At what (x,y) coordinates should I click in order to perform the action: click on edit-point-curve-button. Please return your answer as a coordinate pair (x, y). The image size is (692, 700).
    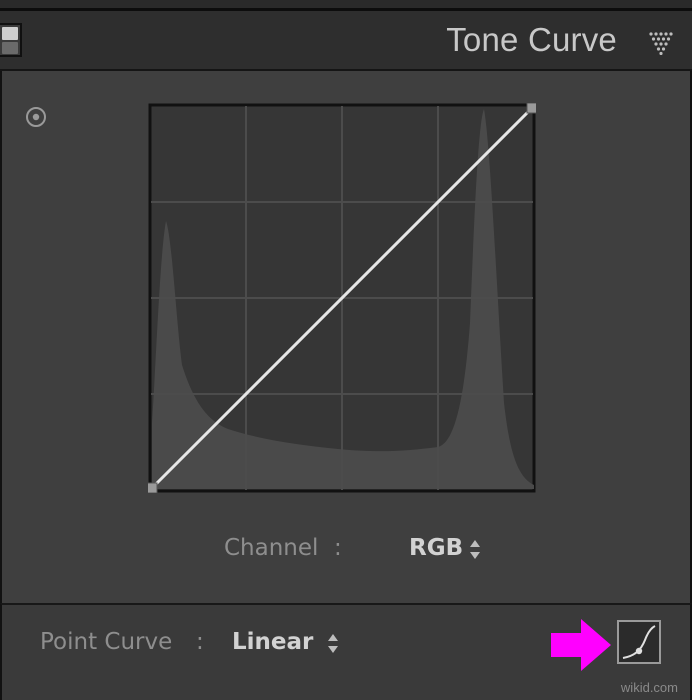
    Looking at the image, I should click on (639, 642).